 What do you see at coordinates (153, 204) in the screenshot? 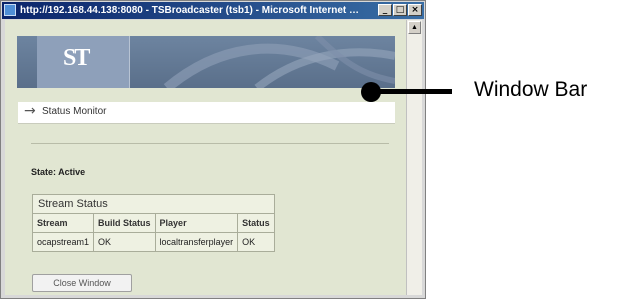
I see `stream-status-caption: Stream Status` at bounding box center [153, 204].